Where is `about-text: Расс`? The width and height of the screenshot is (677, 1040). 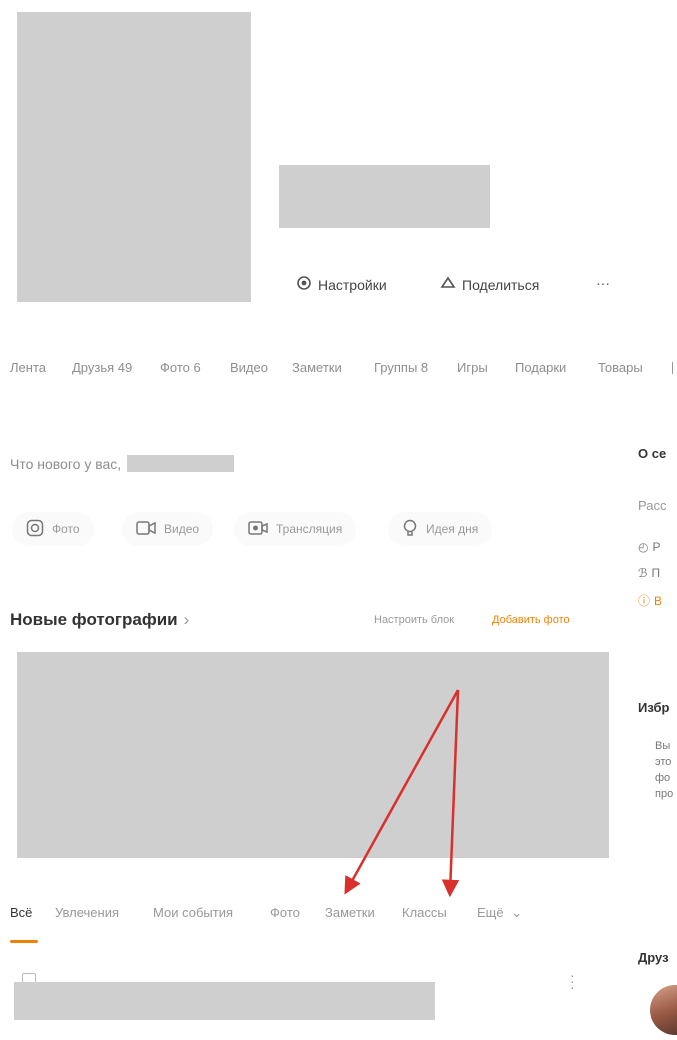 about-text: Расс is located at coordinates (652, 505).